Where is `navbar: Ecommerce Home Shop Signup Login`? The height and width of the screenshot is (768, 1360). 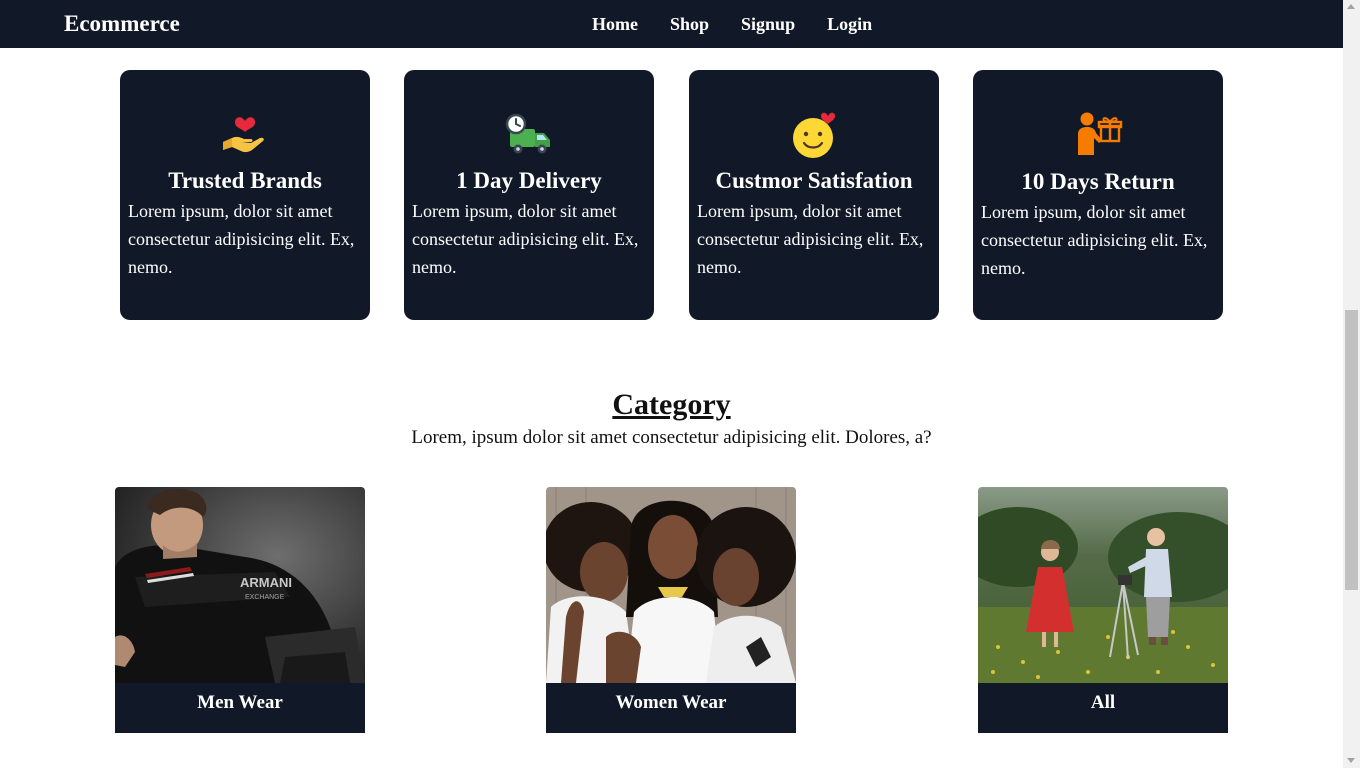
navbar: Ecommerce Home Shop Signup Login is located at coordinates (671, 24).